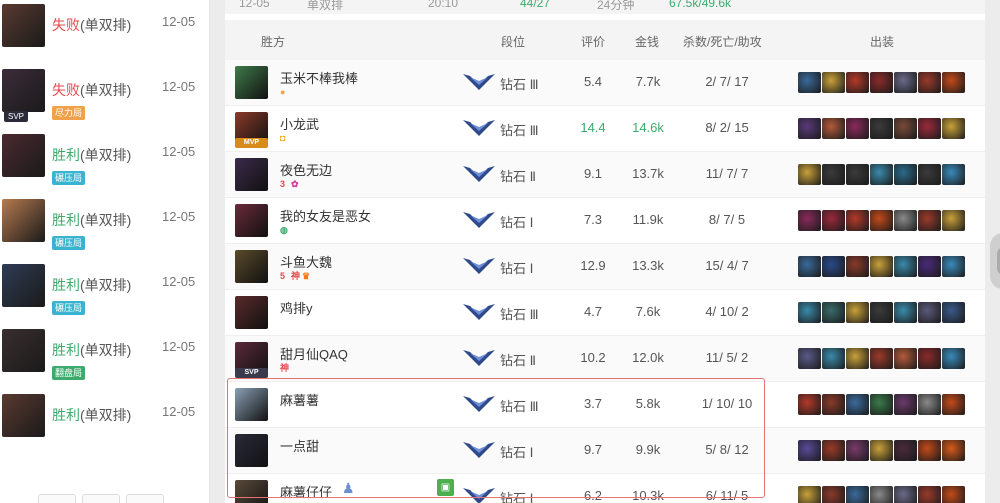 The height and width of the screenshot is (503, 1000). Describe the element at coordinates (605, 359) in the screenshot. I see `player-row: SVP 甜月仙QAQ 神 钻石 Ⅱ 10.2 12.0k 11/ 5/ 2` at that location.